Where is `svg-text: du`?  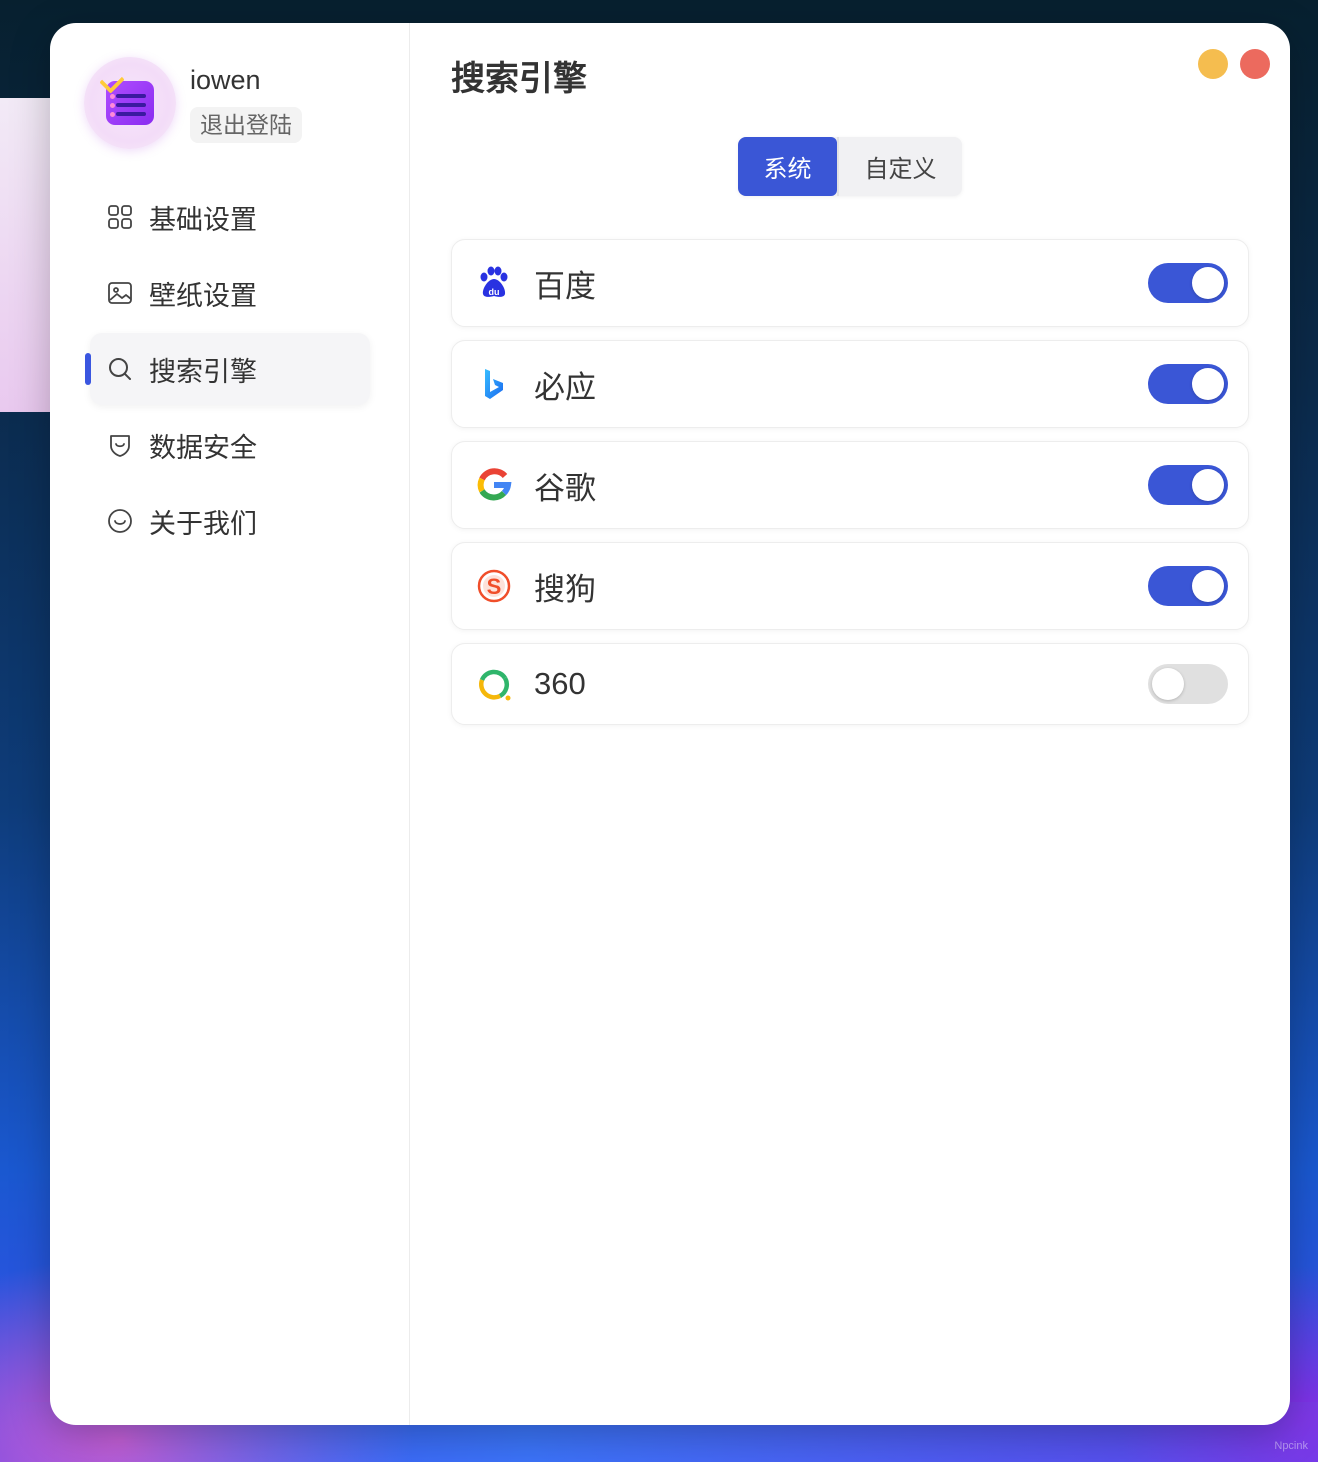 svg-text: du is located at coordinates (494, 292).